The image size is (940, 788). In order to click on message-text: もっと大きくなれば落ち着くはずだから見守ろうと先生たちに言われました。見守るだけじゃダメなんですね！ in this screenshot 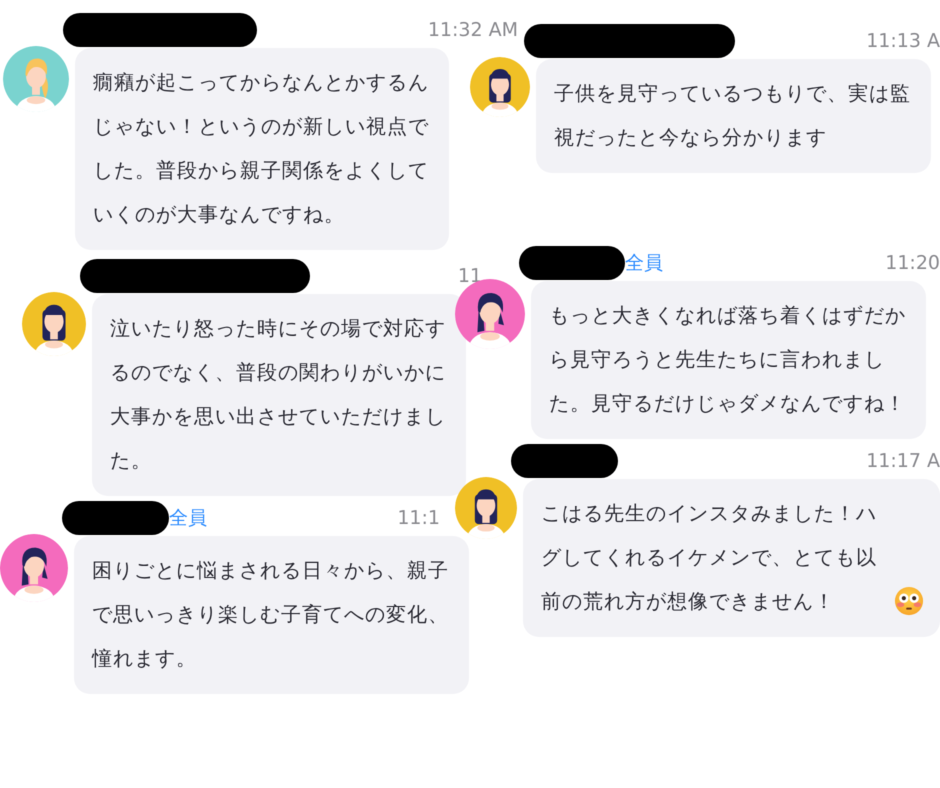, I will do `click(728, 359)`.